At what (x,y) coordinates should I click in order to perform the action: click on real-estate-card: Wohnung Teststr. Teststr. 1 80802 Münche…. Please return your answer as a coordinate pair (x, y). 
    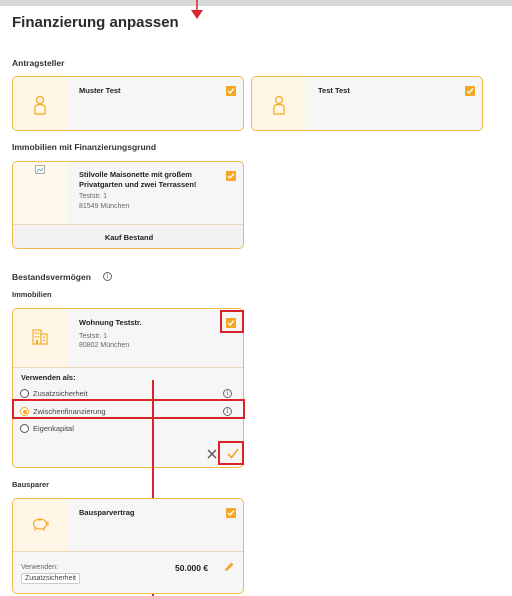
    Looking at the image, I should click on (128, 388).